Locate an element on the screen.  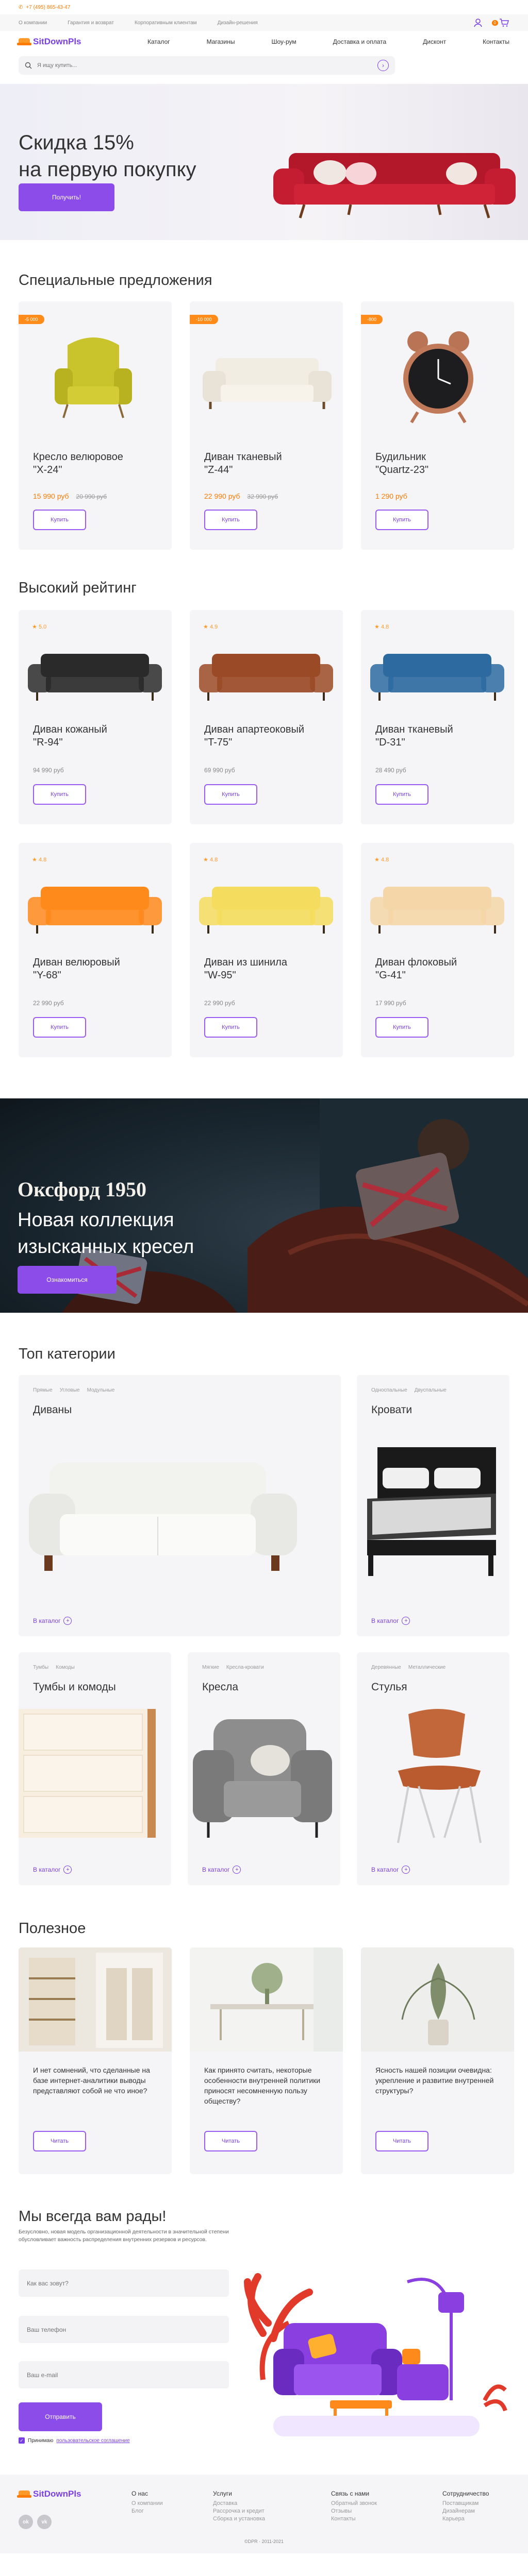
odnoklassniki-icon: ok is located at coordinates (26, 2522).